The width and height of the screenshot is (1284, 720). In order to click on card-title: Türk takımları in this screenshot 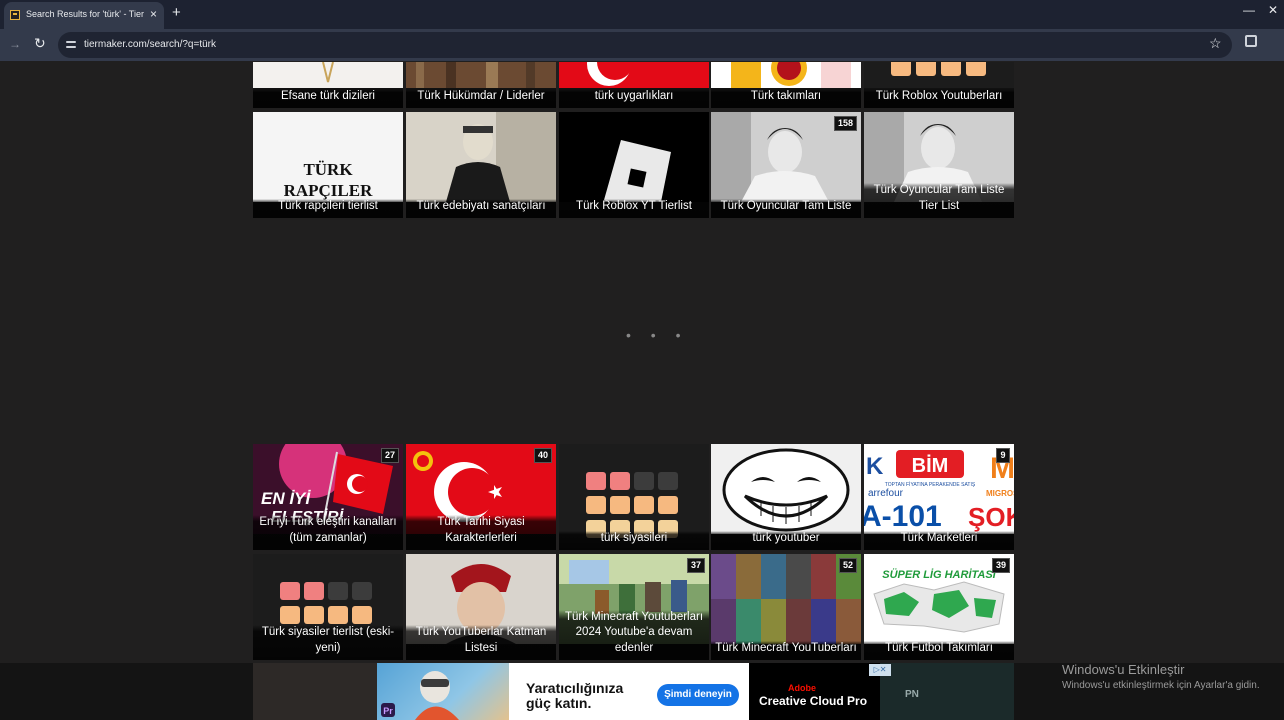, I will do `click(786, 98)`.